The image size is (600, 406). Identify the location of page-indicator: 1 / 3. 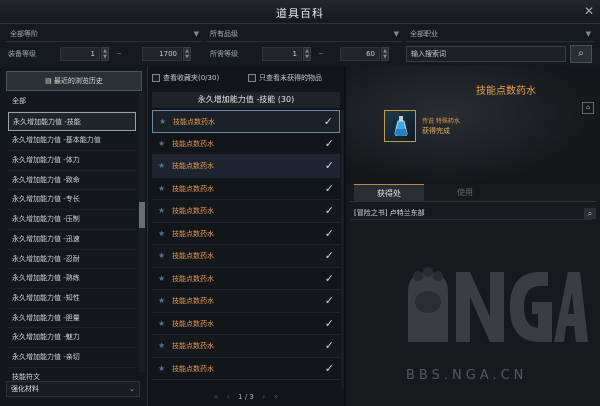
(246, 397).